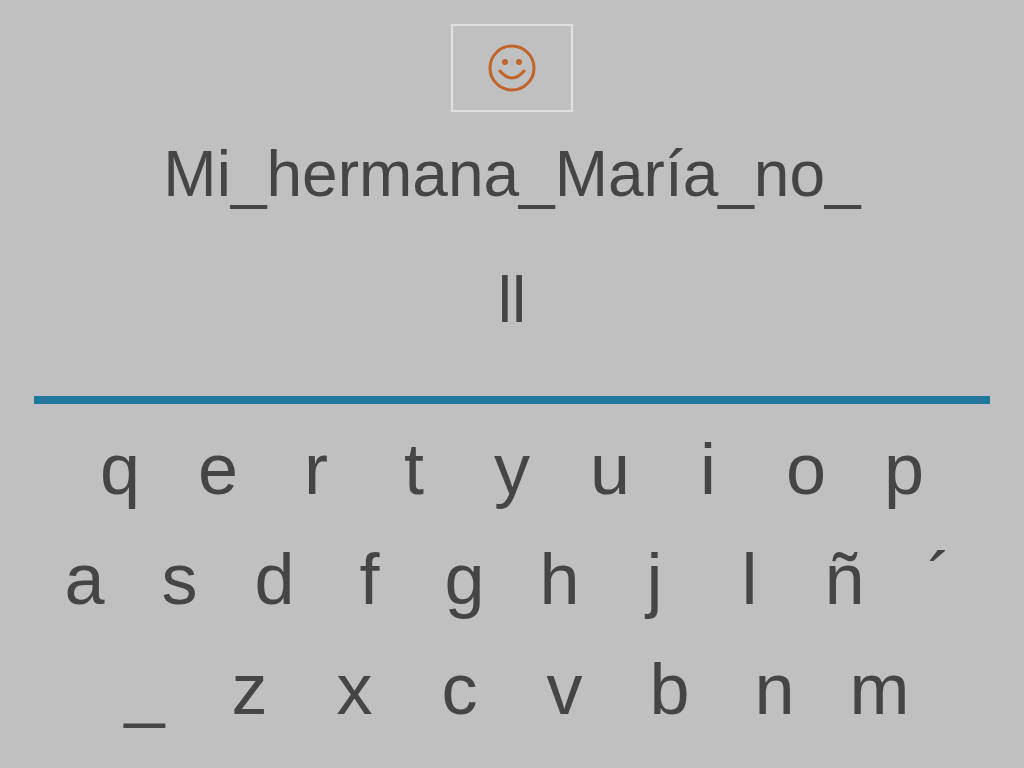  I want to click on letter-key: e, so click(218, 469).